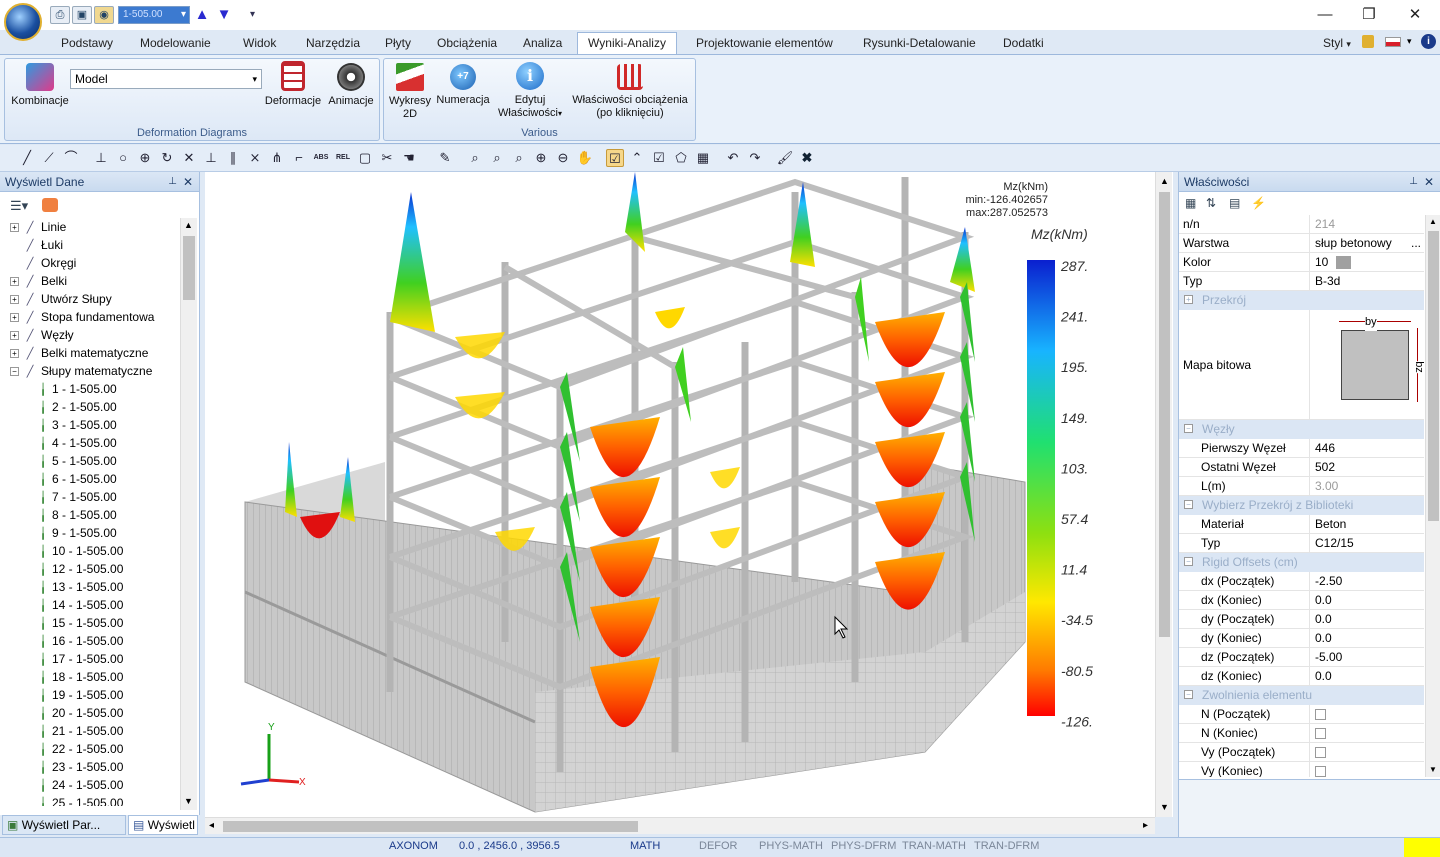  Describe the element at coordinates (934, 847) in the screenshot. I see `status-tran-math: TRAN-MATH` at that location.